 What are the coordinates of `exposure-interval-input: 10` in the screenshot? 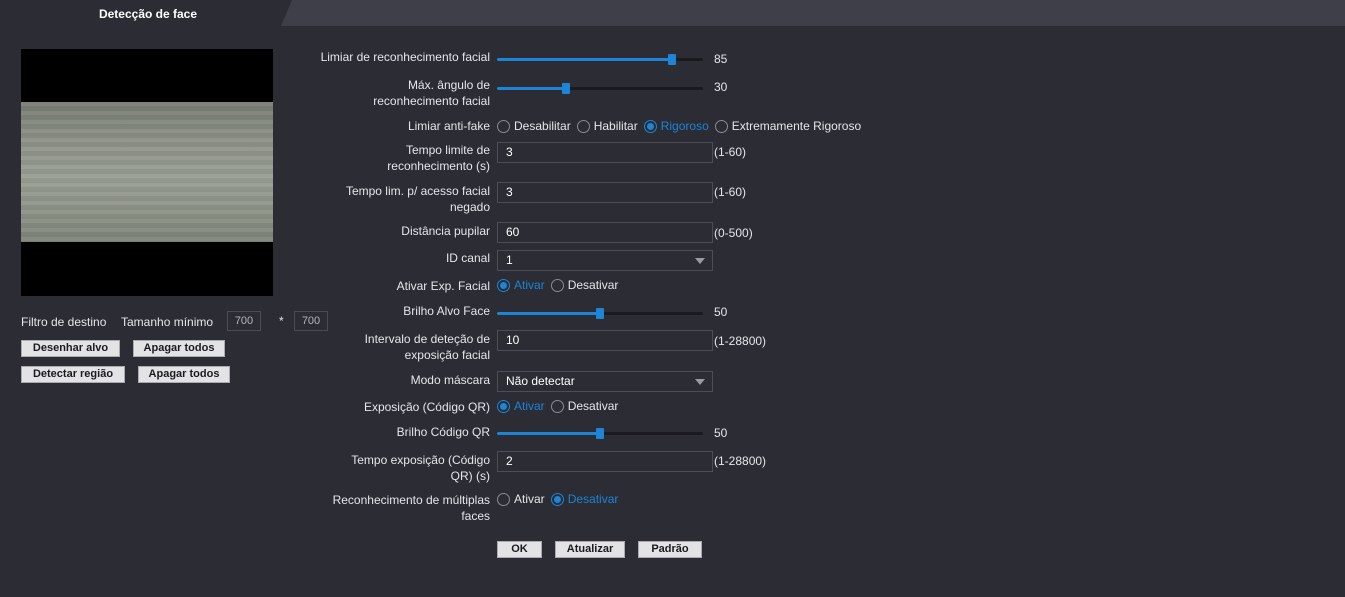 It's located at (605, 340).